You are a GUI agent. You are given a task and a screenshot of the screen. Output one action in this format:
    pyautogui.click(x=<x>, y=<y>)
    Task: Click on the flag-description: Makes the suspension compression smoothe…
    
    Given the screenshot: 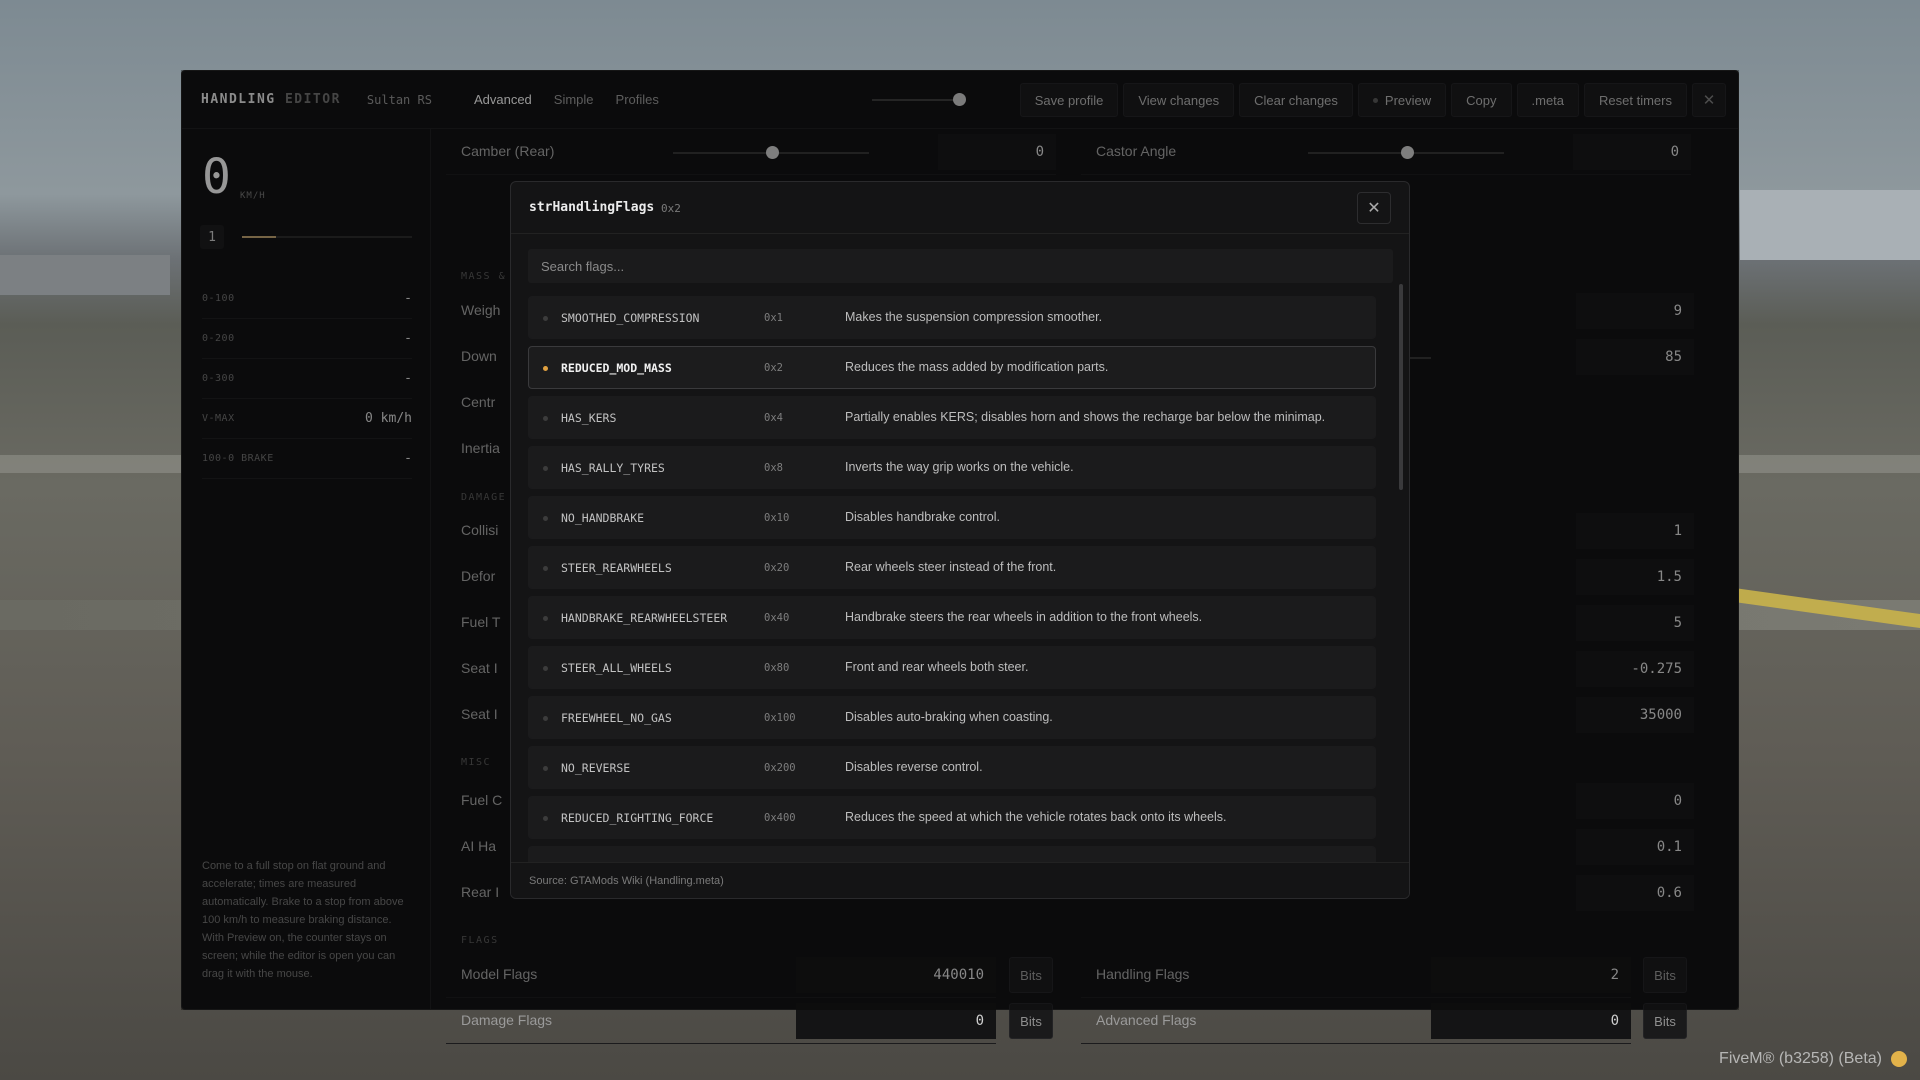 What is the action you would take?
    pyautogui.click(x=974, y=317)
    